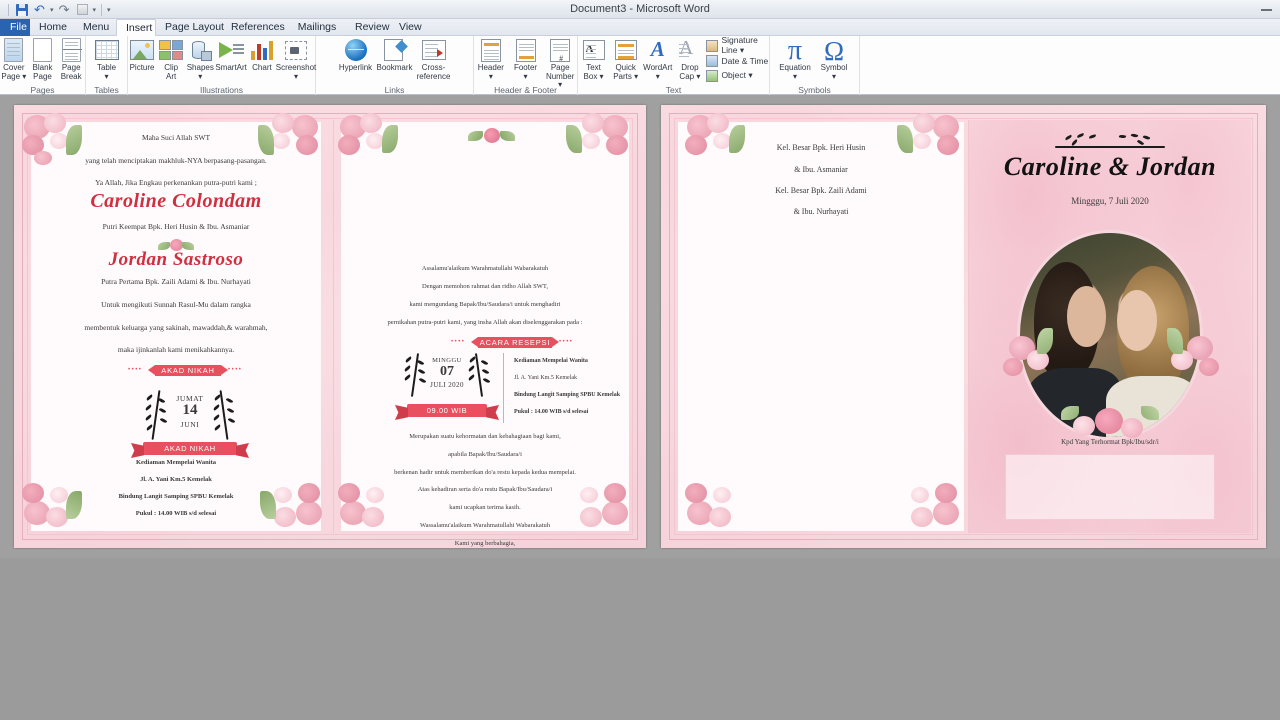 This screenshot has height=720, width=1280. I want to click on picture-button: Picture, so click(142, 55).